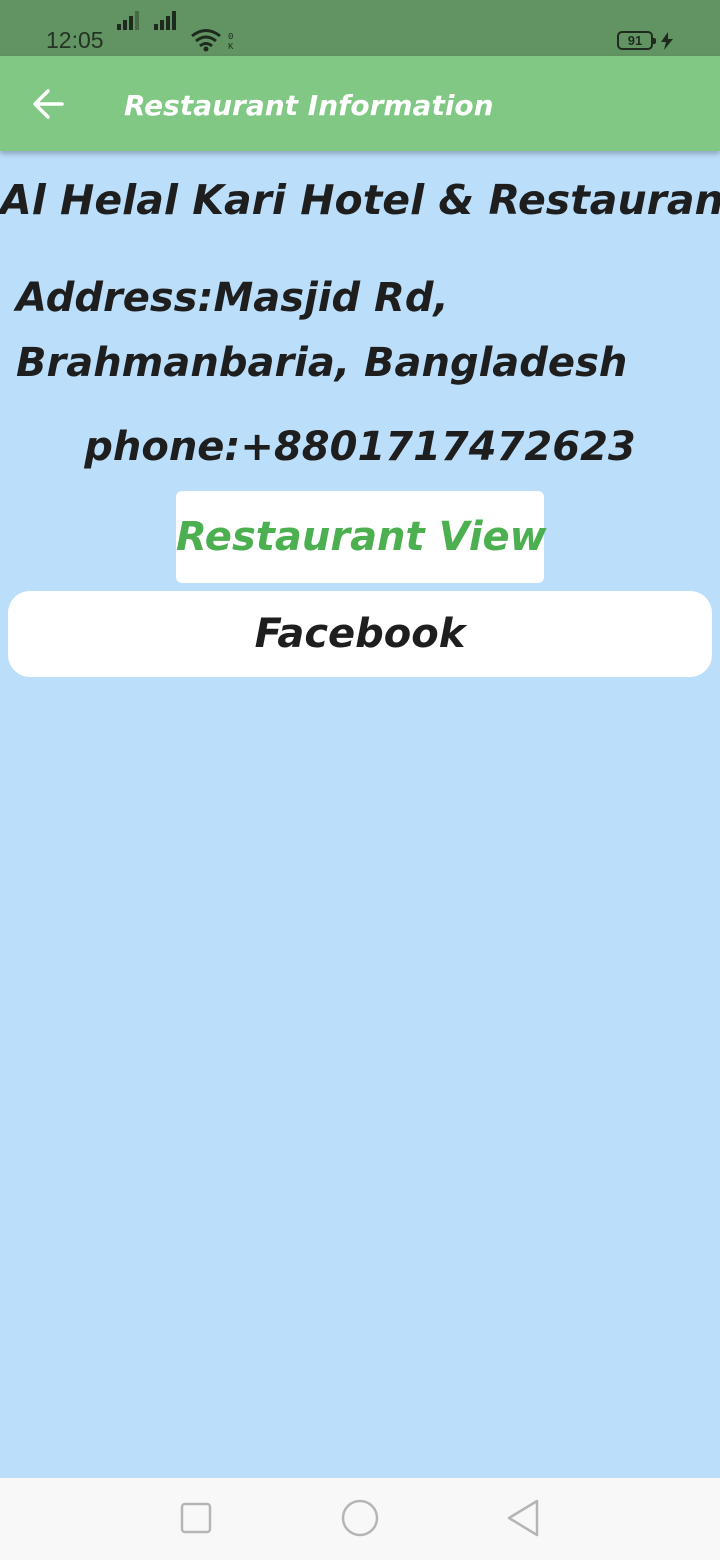 The width and height of the screenshot is (720, 1560). I want to click on home-button, so click(360, 1518).